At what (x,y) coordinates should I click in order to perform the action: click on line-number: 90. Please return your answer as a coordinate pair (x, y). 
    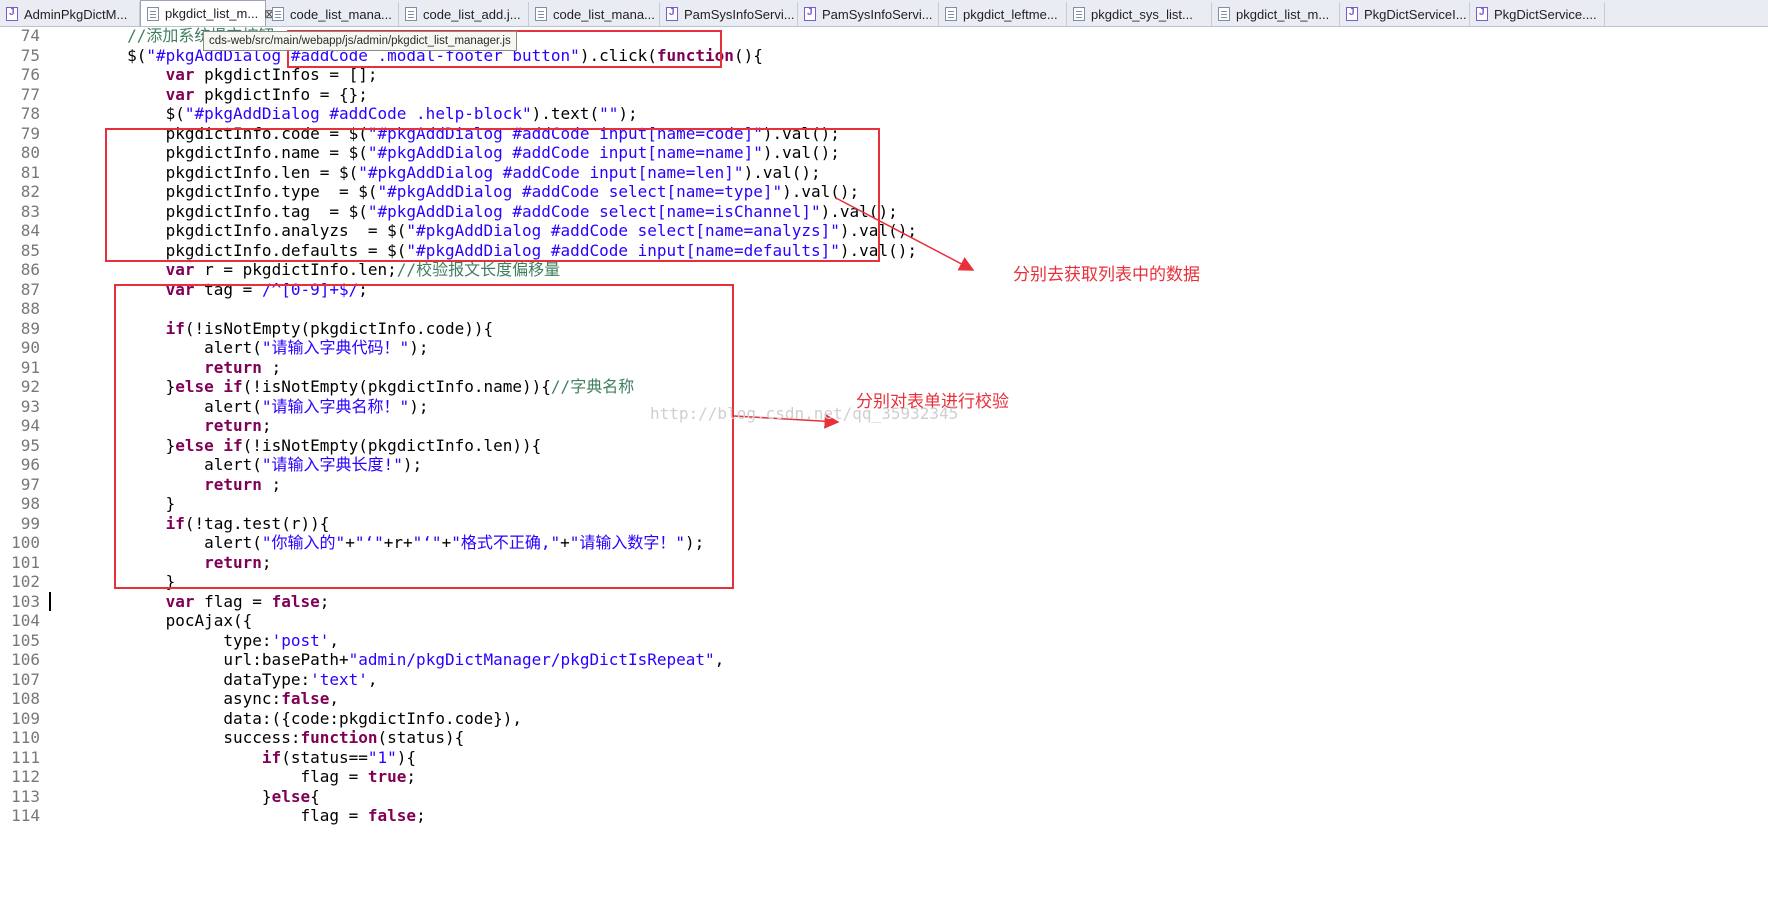
    Looking at the image, I should click on (30, 347).